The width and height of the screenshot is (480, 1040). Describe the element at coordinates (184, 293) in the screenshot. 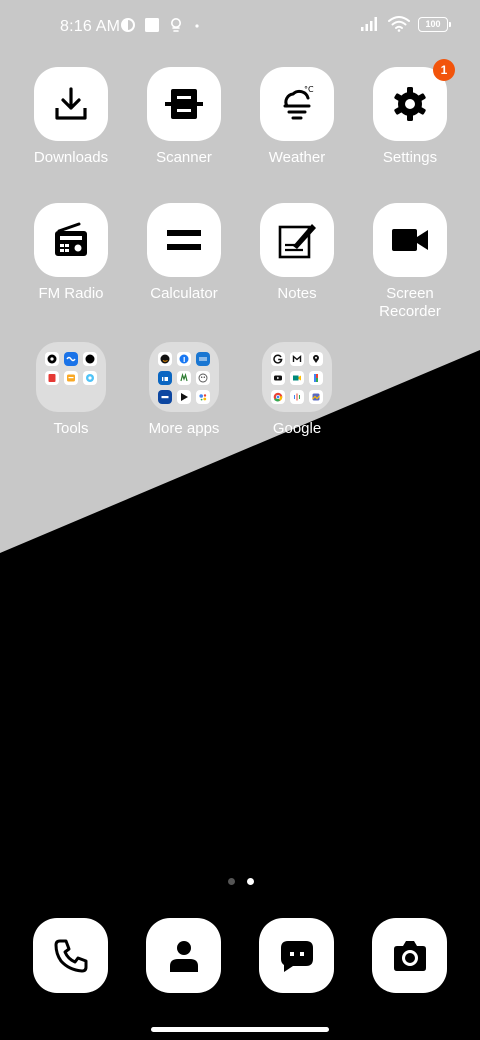

I see `app-label: Calculator` at that location.